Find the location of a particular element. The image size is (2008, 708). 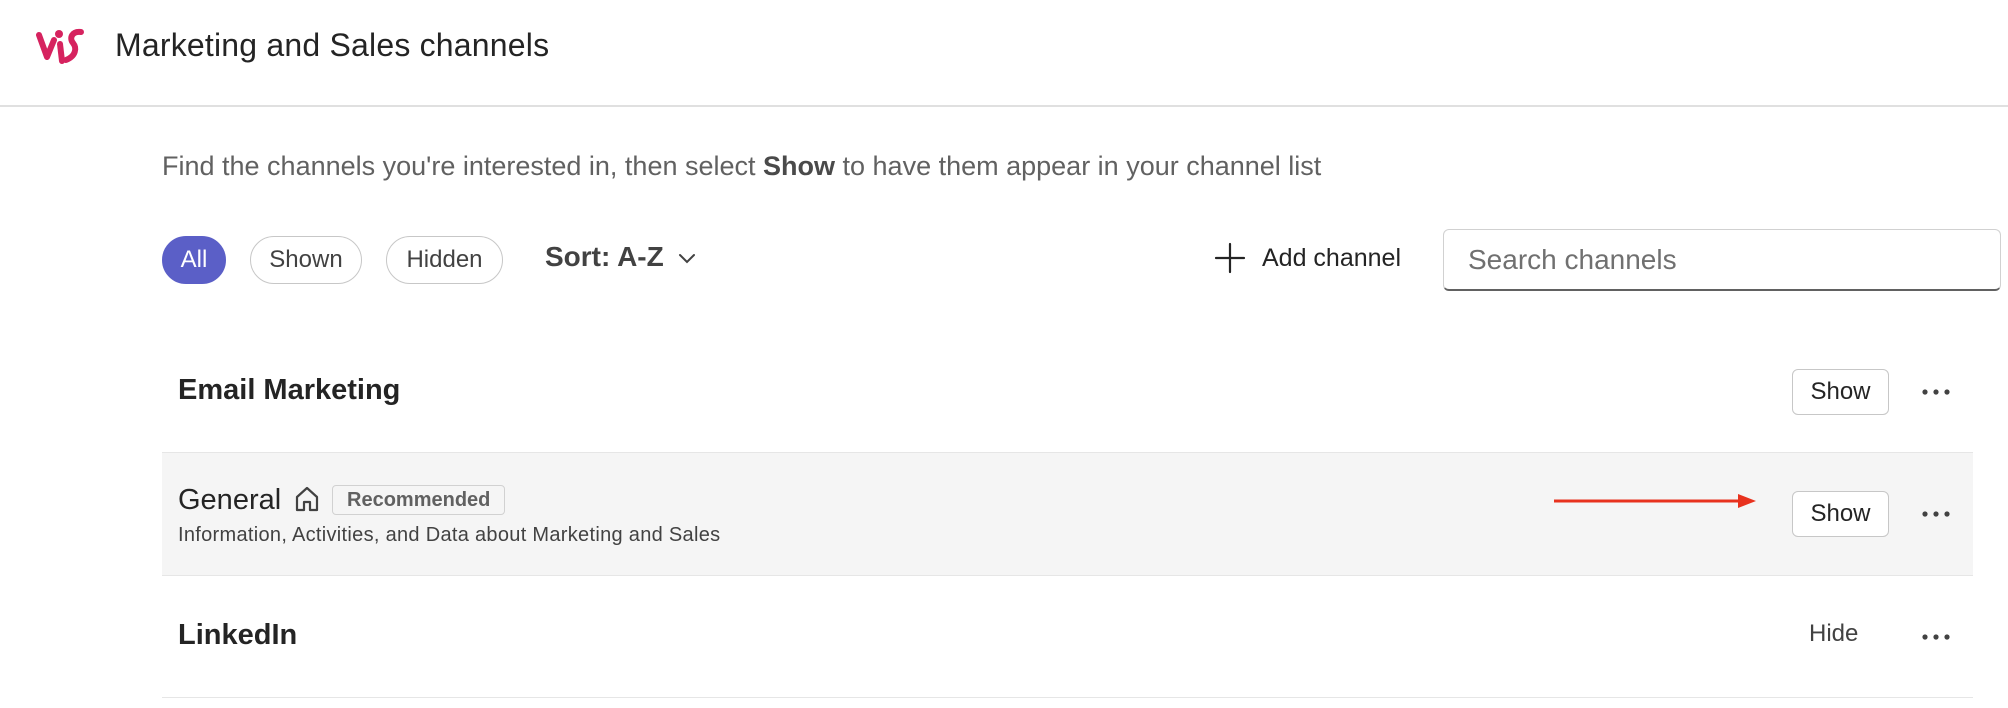

sort-dropdown: Sort: A-Z is located at coordinates (620, 257).